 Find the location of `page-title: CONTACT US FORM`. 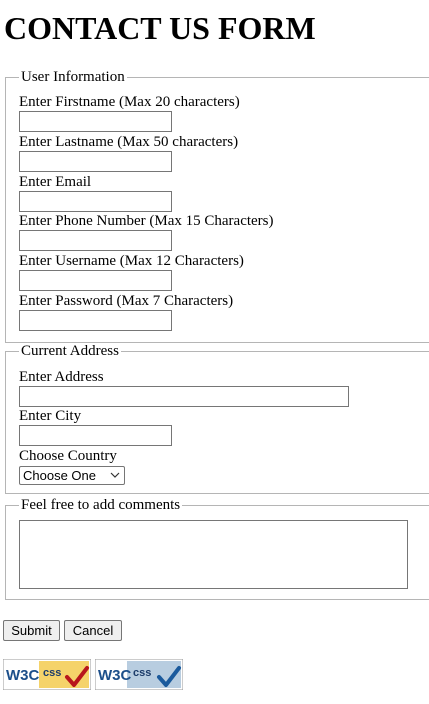

page-title: CONTACT US FORM is located at coordinates (160, 28).